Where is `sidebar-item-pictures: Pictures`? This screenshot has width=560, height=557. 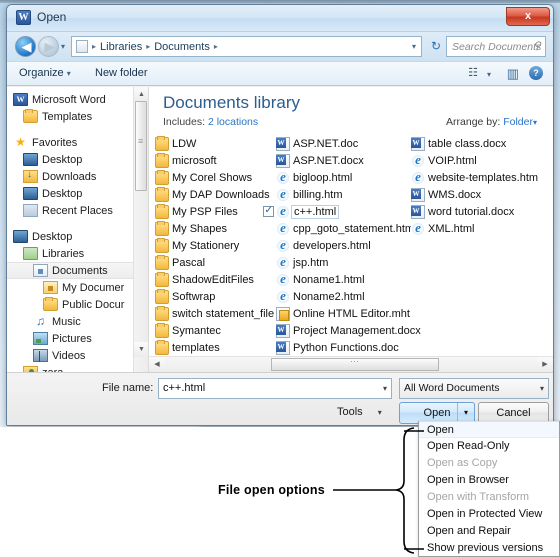 sidebar-item-pictures: Pictures is located at coordinates (77, 338).